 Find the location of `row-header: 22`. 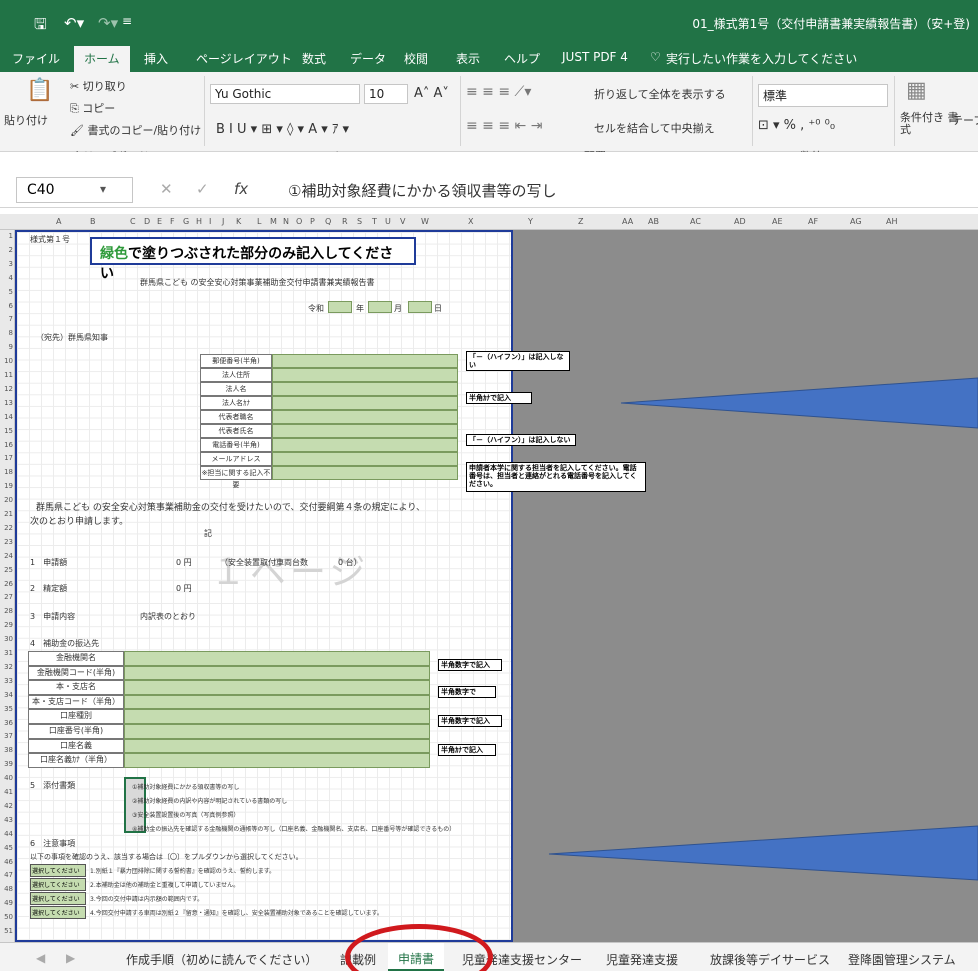

row-header: 22 is located at coordinates (7, 528).